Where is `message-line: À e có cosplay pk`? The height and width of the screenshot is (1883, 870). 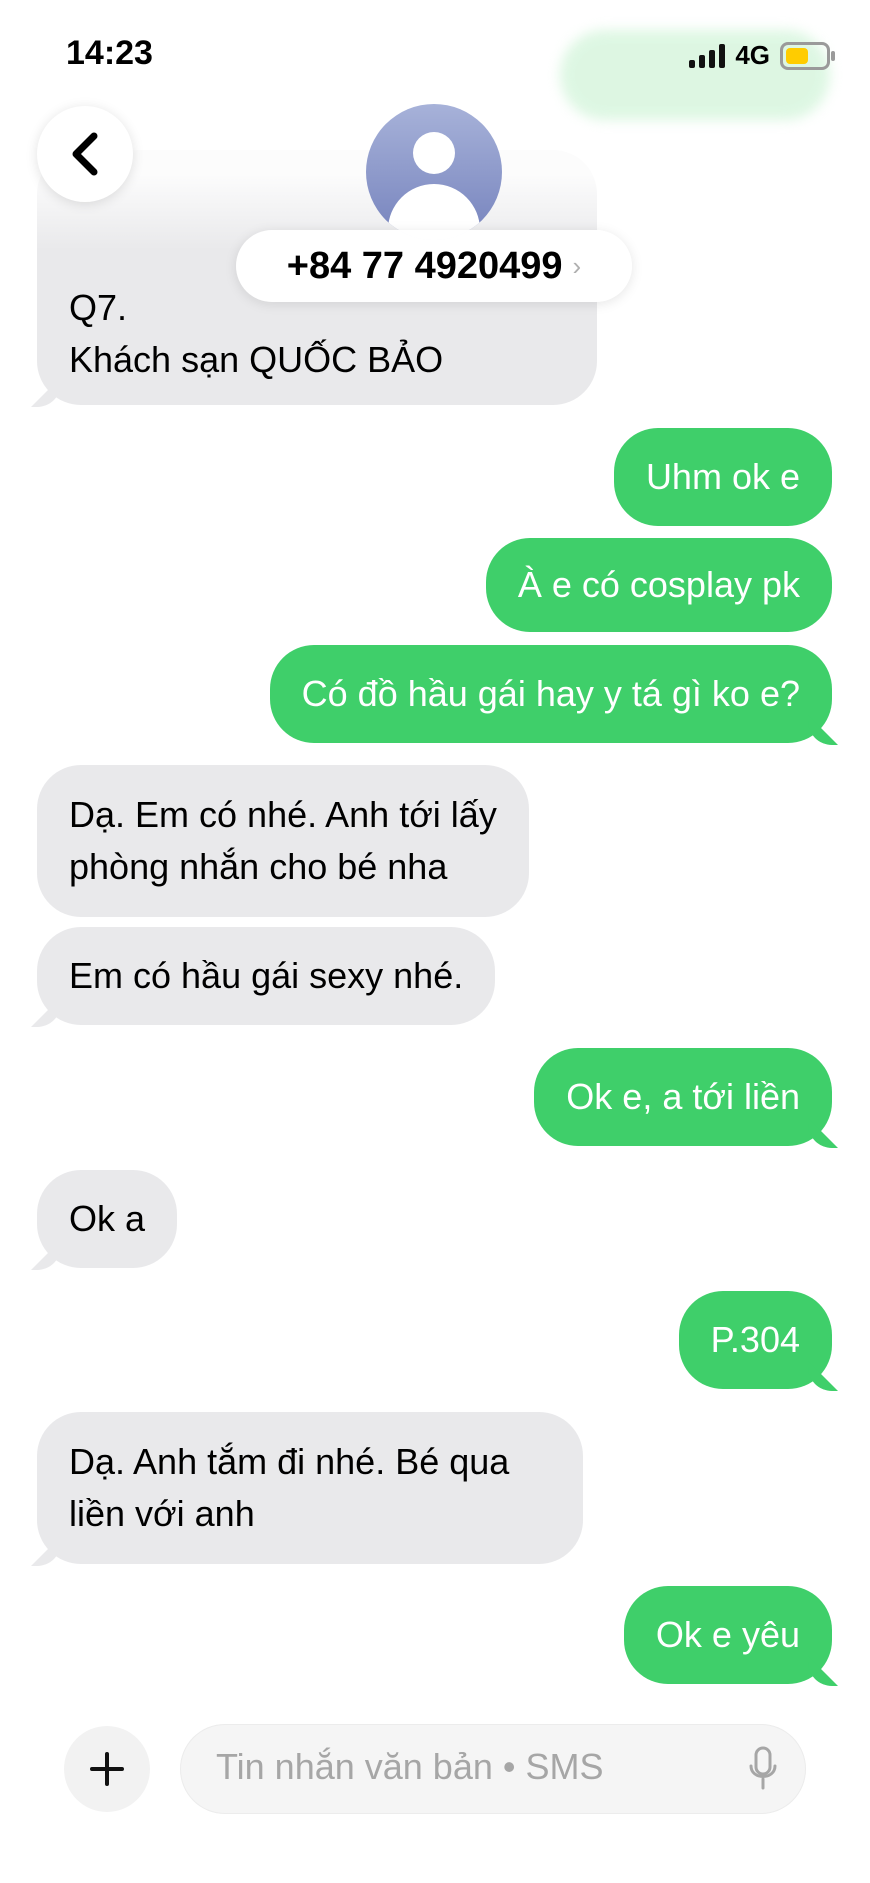
message-line: À e có cosplay pk is located at coordinates (658, 584).